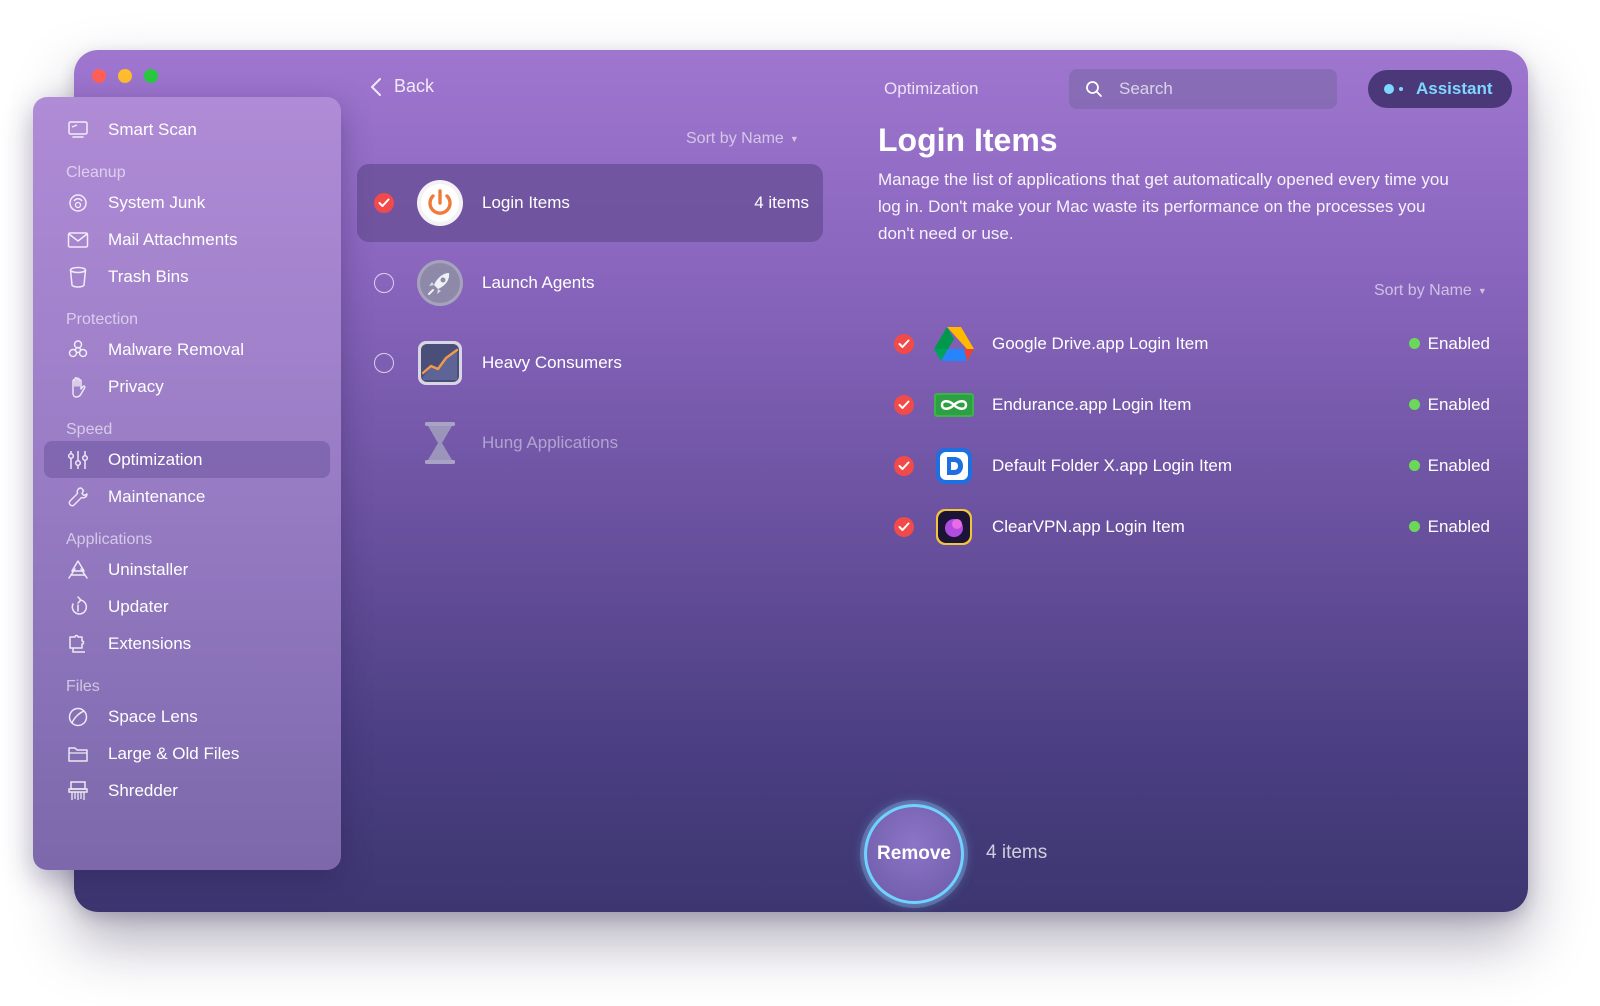 The height and width of the screenshot is (1006, 1600). What do you see at coordinates (1430, 291) in the screenshot?
I see `item-sort-dropdown: Sort by Name ▼` at bounding box center [1430, 291].